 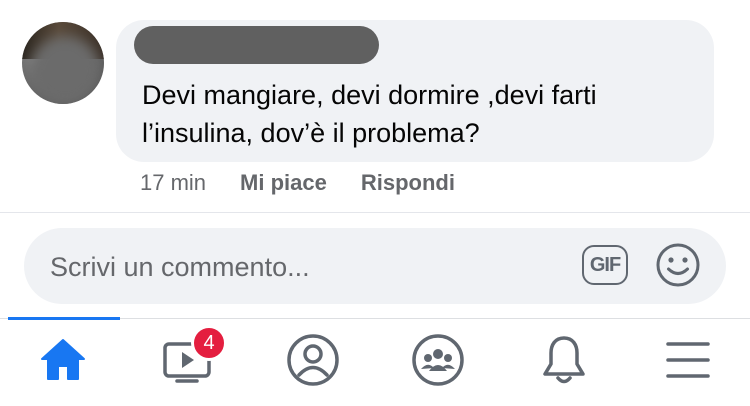 What do you see at coordinates (310, 267) in the screenshot?
I see `comment-input` at bounding box center [310, 267].